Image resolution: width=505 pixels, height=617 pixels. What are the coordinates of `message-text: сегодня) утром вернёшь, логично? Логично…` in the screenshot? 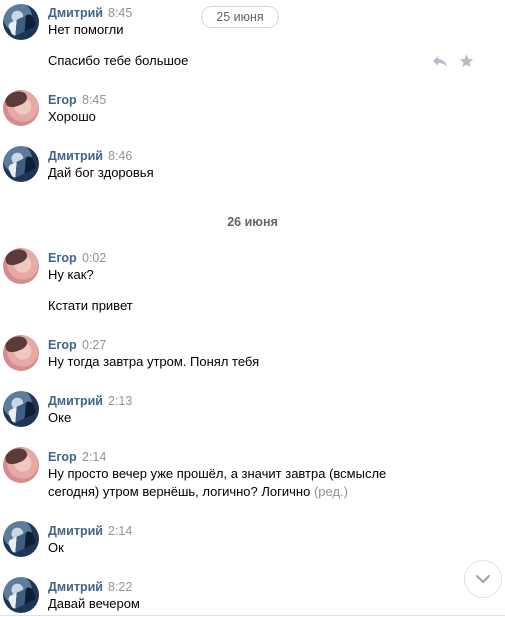 It's located at (198, 492).